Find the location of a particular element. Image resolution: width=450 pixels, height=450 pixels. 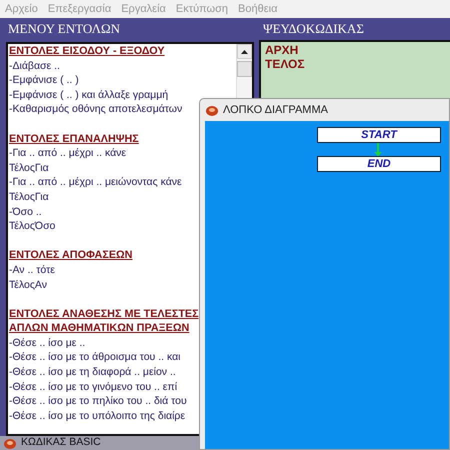

command-item: -Θέσε .. ίσο με το γινόμενο του .. επί is located at coordinates (93, 387).